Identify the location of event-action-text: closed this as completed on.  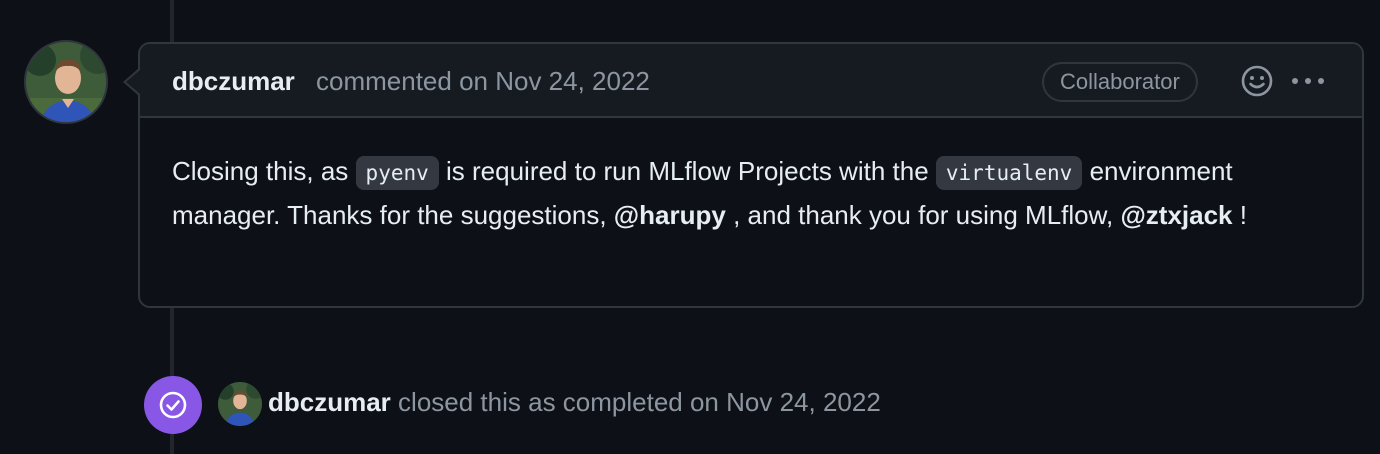
(558, 402).